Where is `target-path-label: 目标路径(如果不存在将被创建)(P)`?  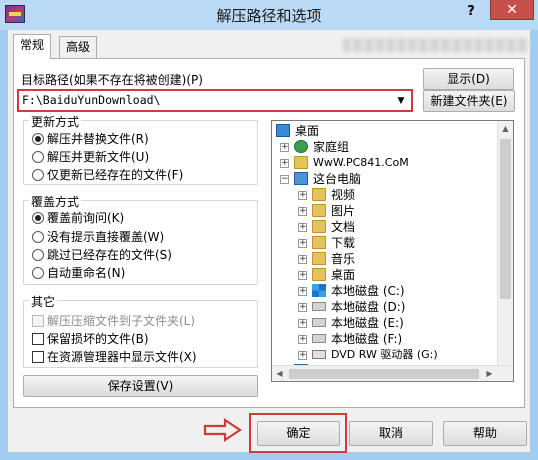 target-path-label: 目标路径(如果不存在将被创建)(P) is located at coordinates (112, 80).